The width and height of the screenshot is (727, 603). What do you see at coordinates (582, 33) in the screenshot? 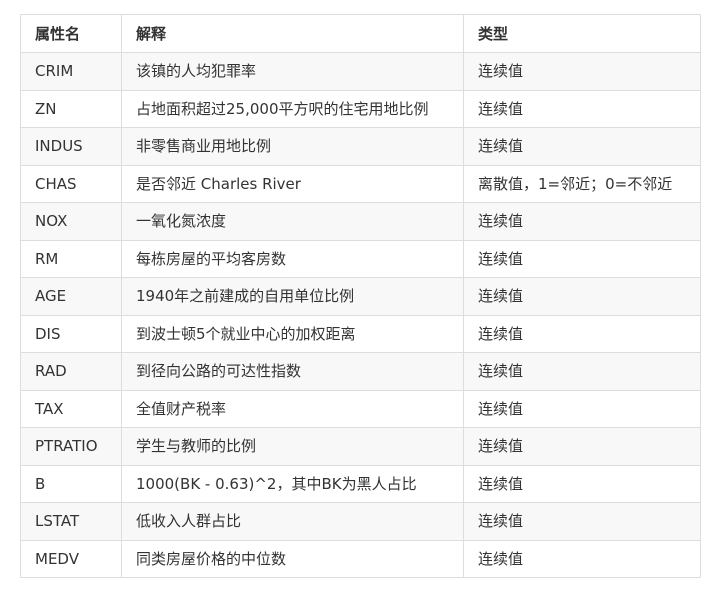
I see `header-type: 类型` at bounding box center [582, 33].